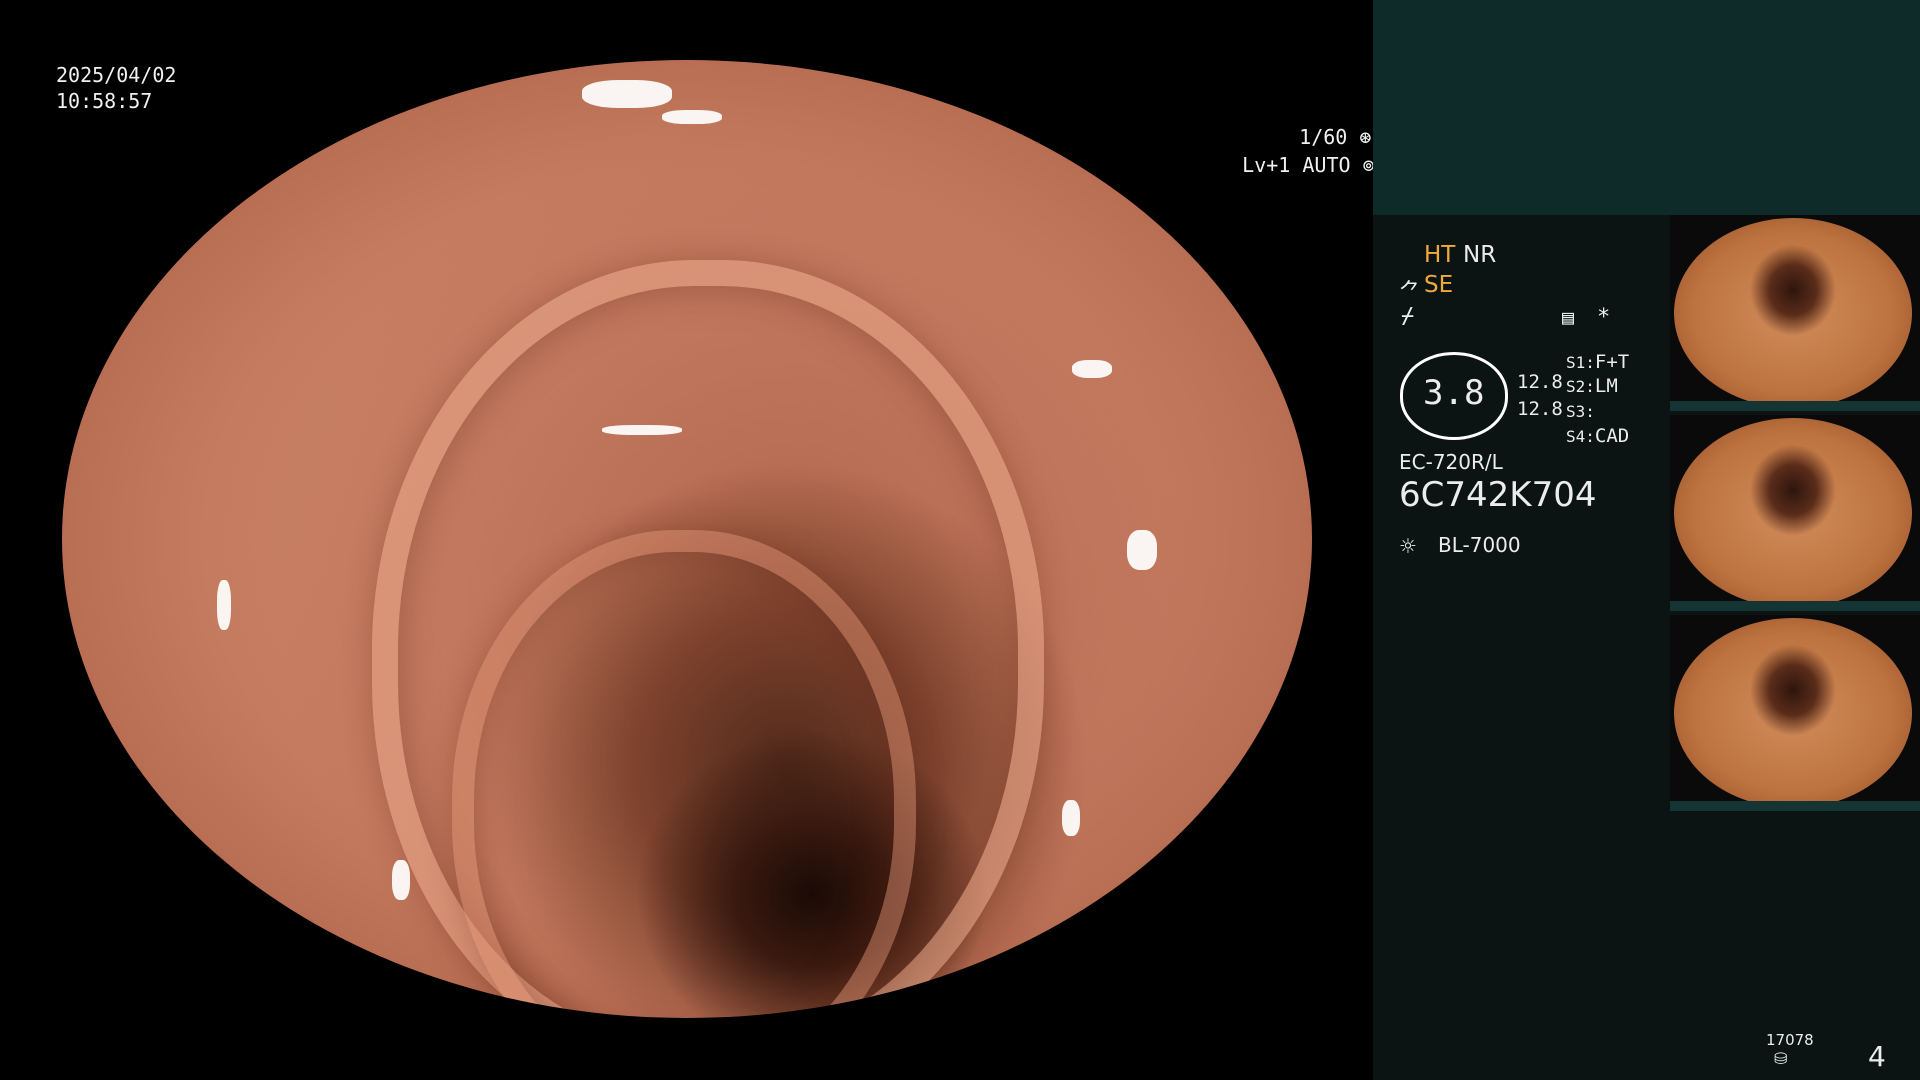 Image resolution: width=1920 pixels, height=1080 pixels. I want to click on switch-4: S4:CAD, so click(1597, 436).